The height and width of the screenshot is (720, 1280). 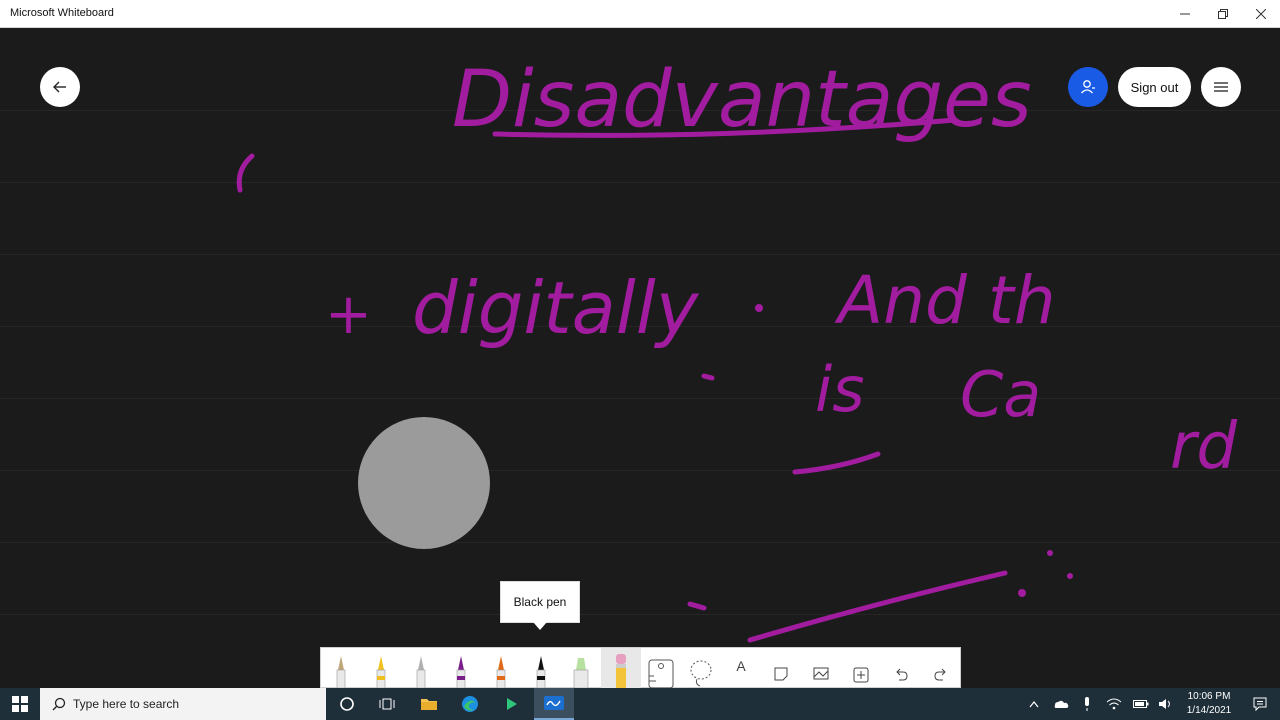 I want to click on tooltip: Black pen, so click(x=540, y=602).